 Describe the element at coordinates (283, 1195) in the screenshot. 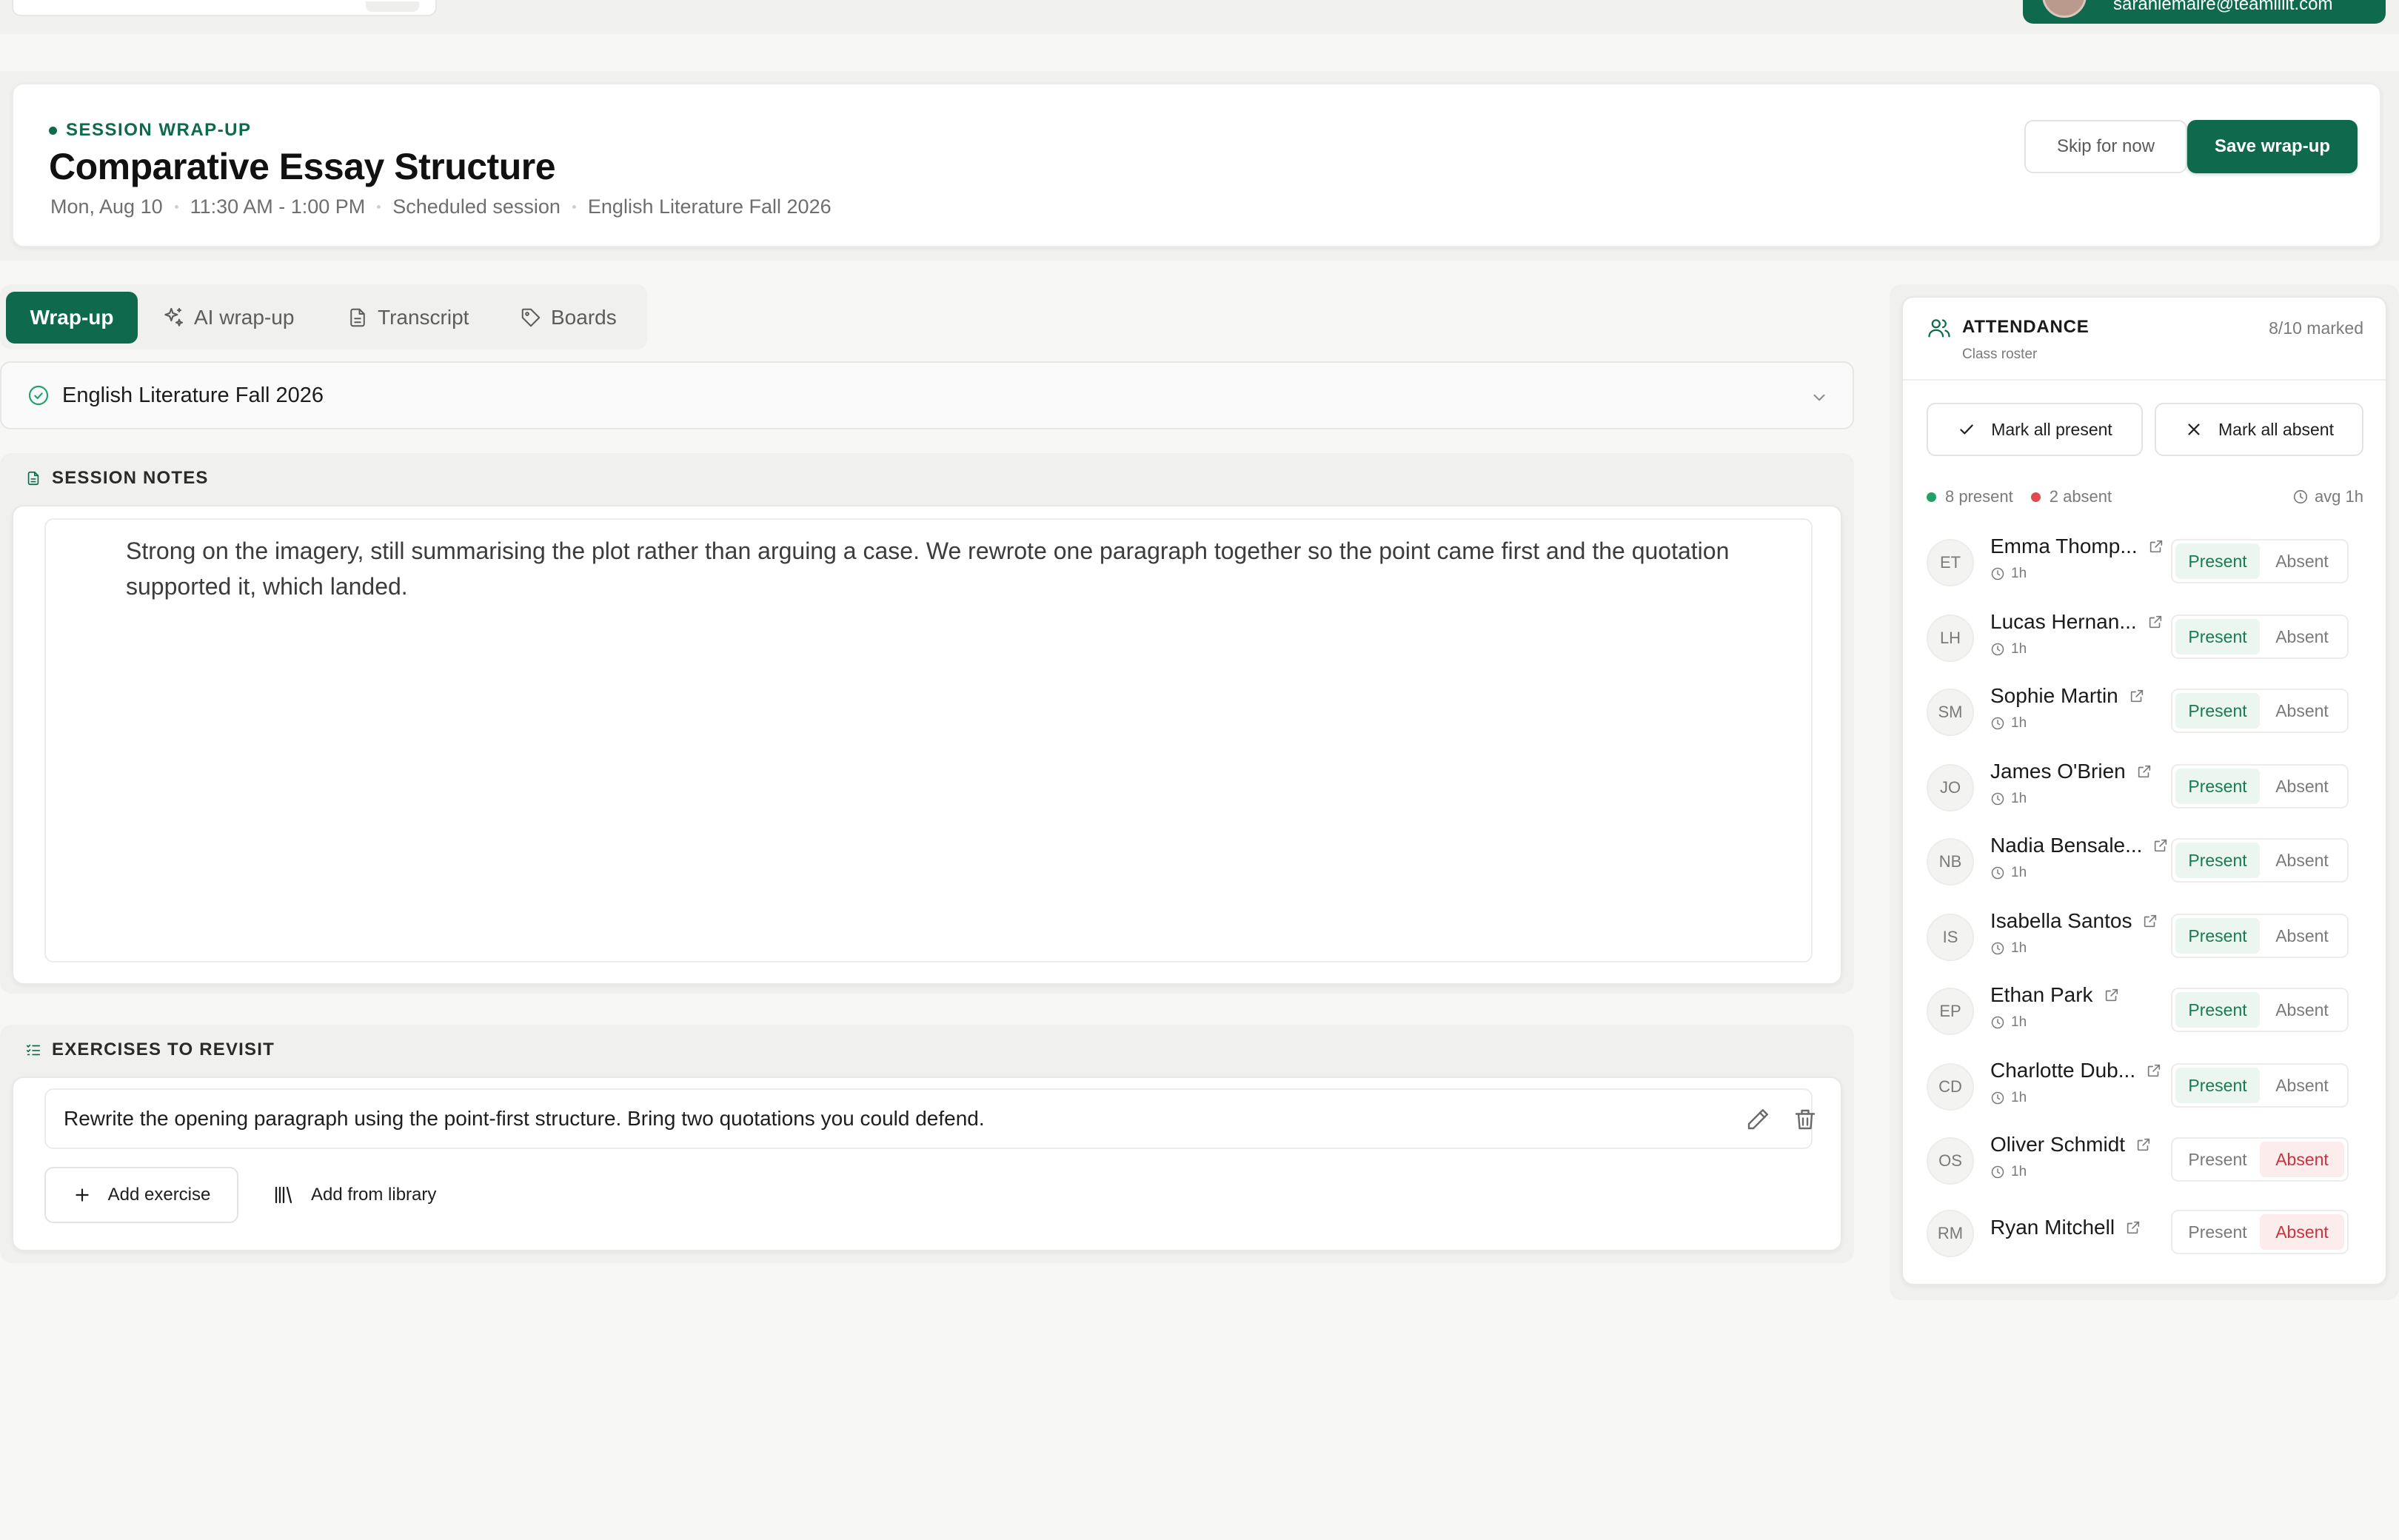

I see `library-icon` at that location.